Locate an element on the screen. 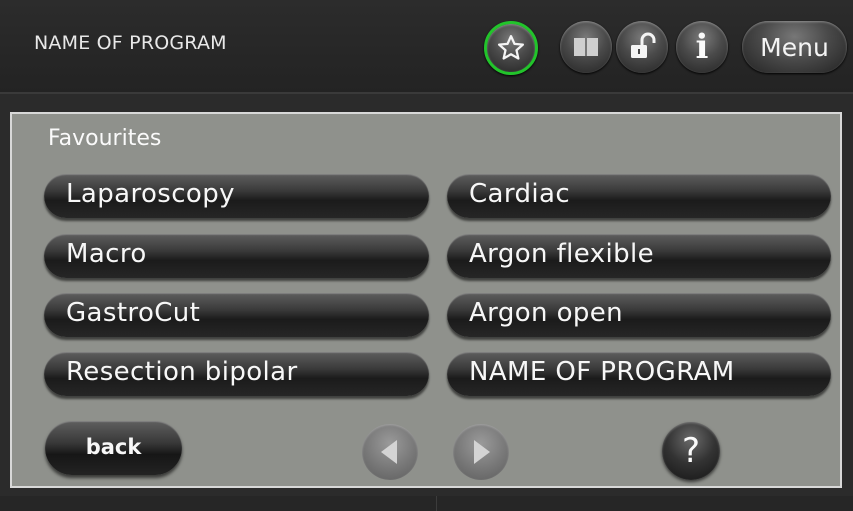 The height and width of the screenshot is (511, 853). menu-button: Menu is located at coordinates (794, 47).